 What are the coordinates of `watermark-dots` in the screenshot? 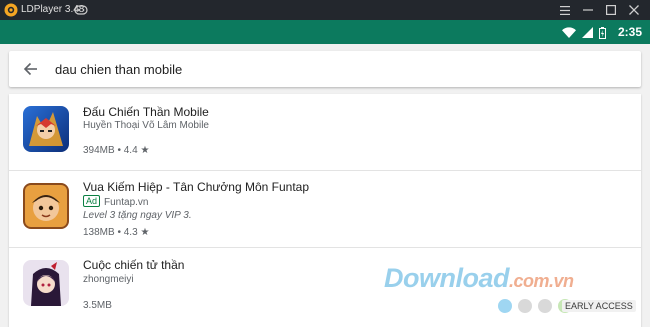 It's located at (535, 306).